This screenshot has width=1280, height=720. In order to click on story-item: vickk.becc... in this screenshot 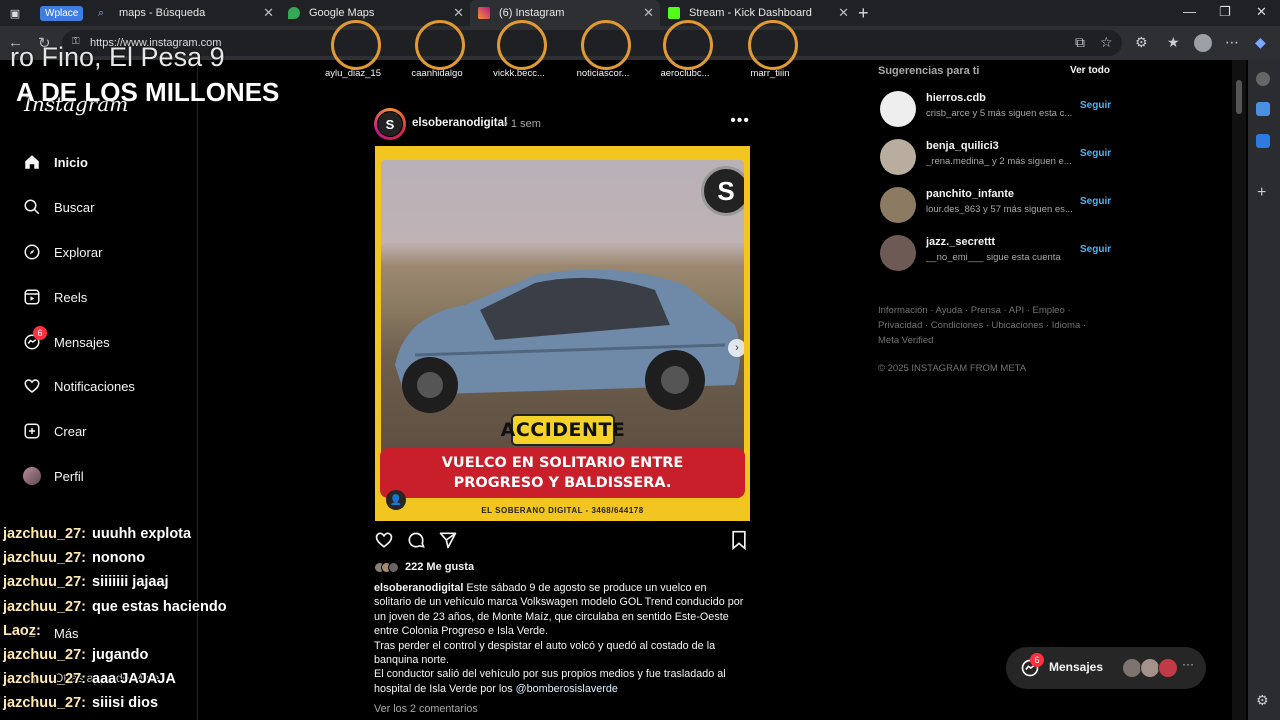, I will do `click(519, 49)`.